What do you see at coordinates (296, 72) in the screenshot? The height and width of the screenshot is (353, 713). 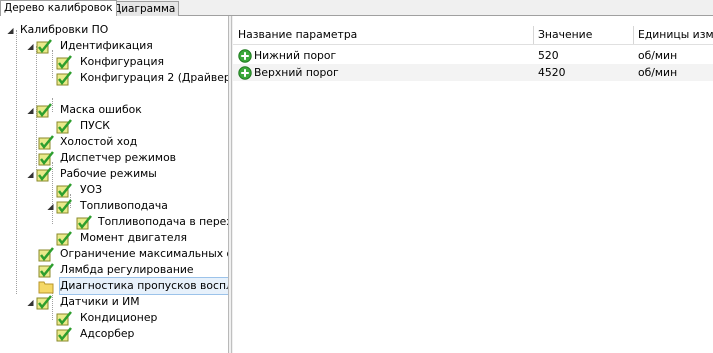 I see `param-name: Верхний порог` at bounding box center [296, 72].